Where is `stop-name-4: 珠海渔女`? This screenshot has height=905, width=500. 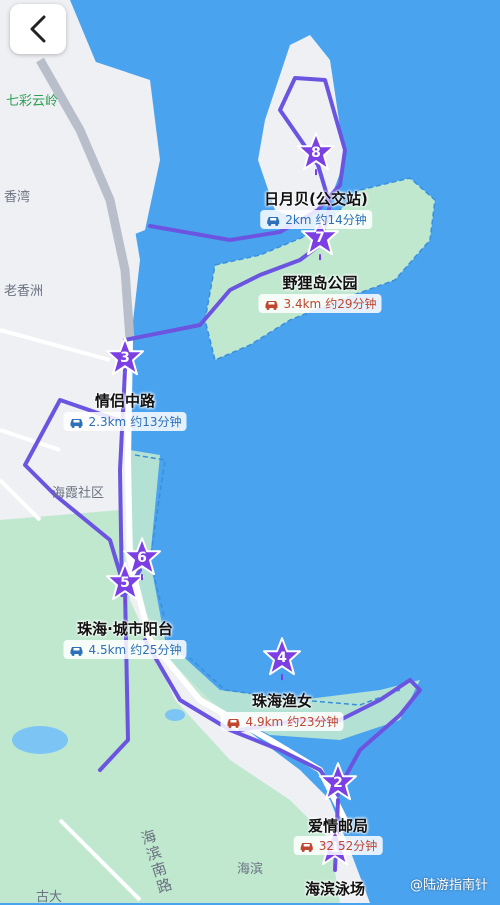 stop-name-4: 珠海渔女 is located at coordinates (282, 701).